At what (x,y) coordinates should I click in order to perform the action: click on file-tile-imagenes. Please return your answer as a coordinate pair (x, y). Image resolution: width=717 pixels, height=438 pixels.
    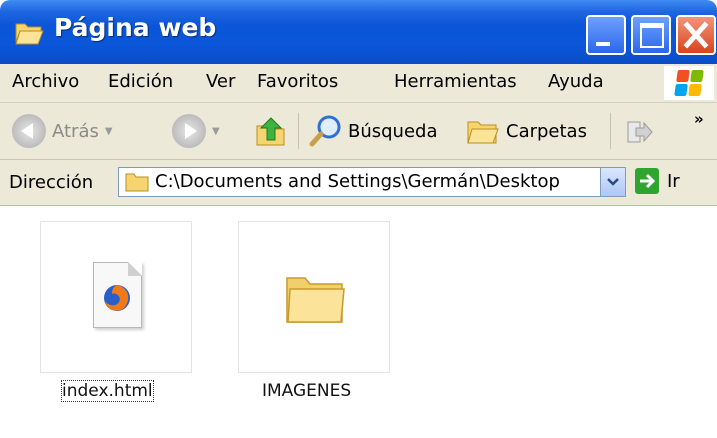
    Looking at the image, I should click on (314, 297).